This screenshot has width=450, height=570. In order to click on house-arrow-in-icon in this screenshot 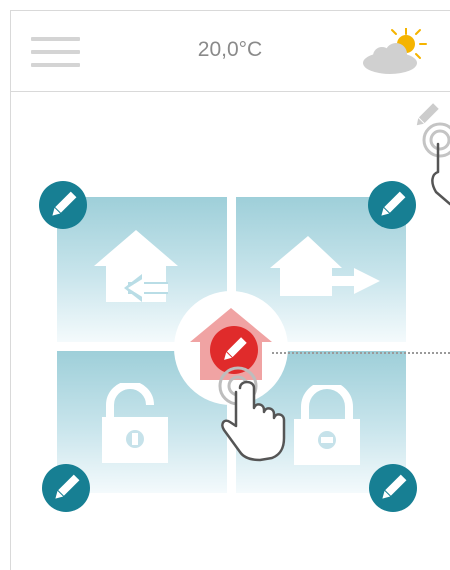, I will do `click(136, 266)`.